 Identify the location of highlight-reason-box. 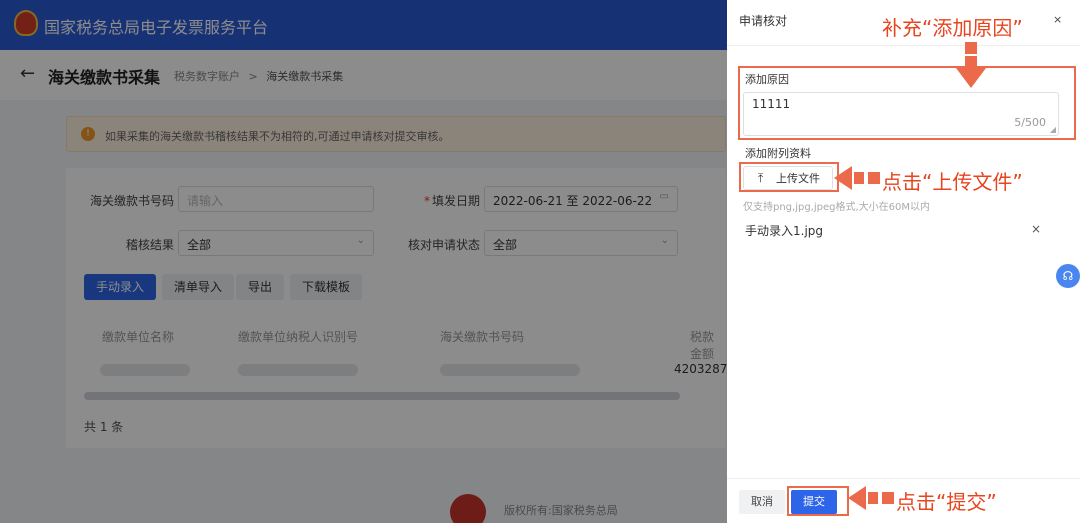
(907, 103).